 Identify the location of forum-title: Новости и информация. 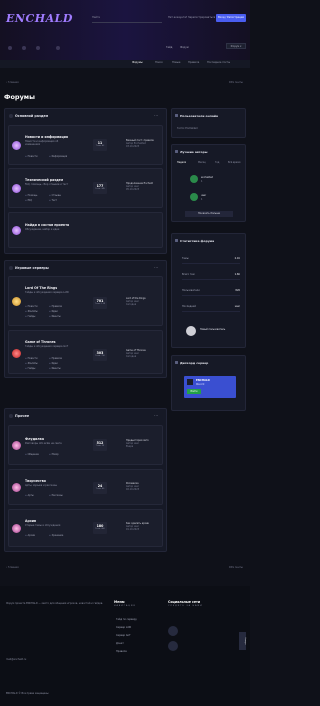
(46, 137).